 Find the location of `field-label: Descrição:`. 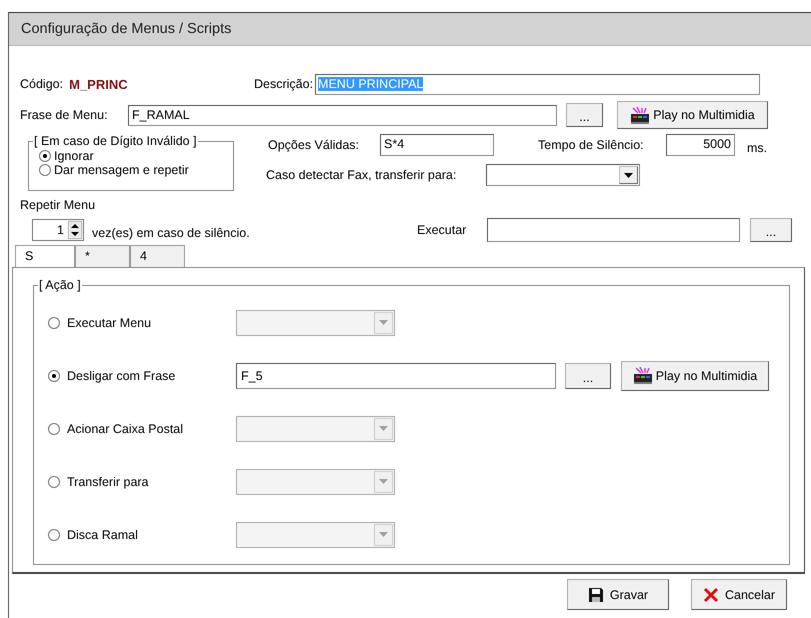

field-label: Descrição: is located at coordinates (284, 84).